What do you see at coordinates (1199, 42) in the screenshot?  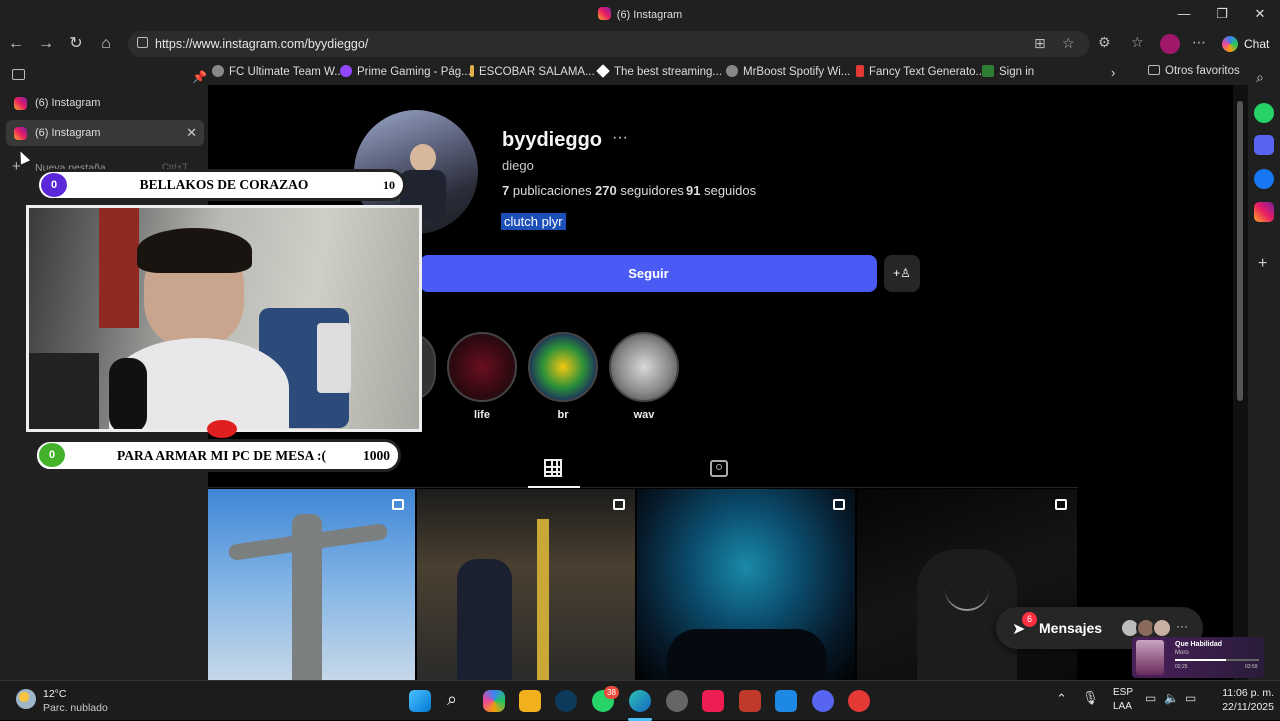 I see `more-menu-icon: ⋯` at bounding box center [1199, 42].